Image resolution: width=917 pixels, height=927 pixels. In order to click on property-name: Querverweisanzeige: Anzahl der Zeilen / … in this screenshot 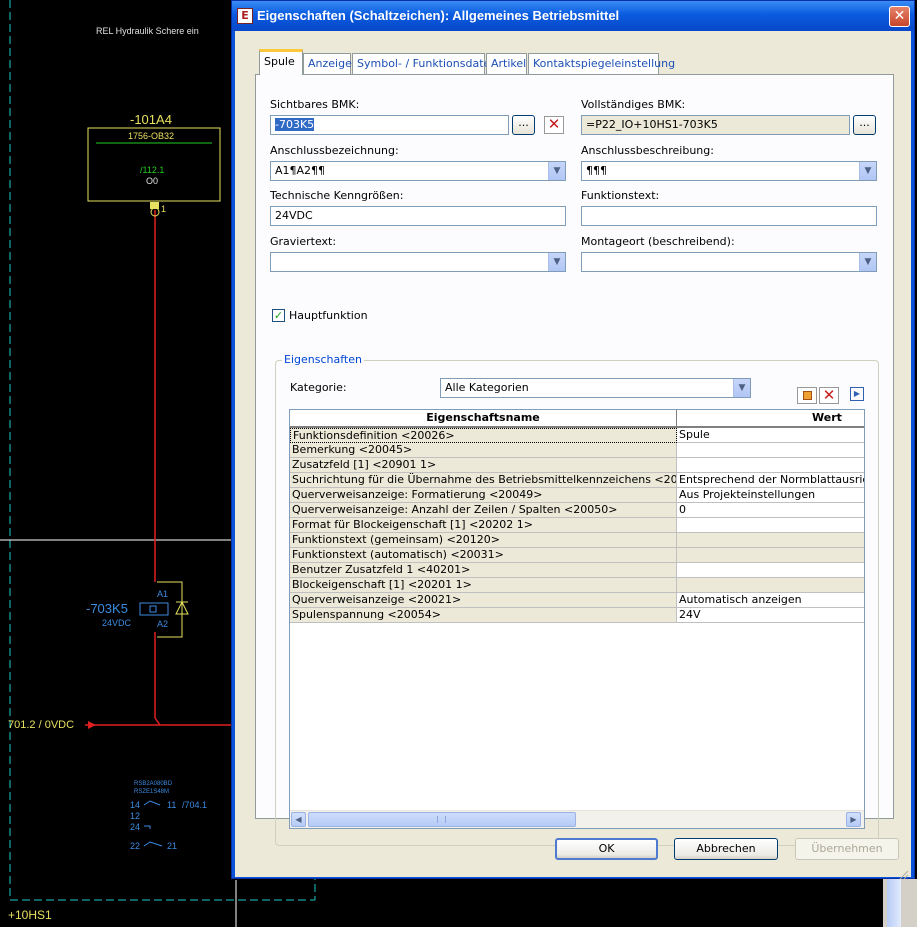, I will do `click(483, 510)`.